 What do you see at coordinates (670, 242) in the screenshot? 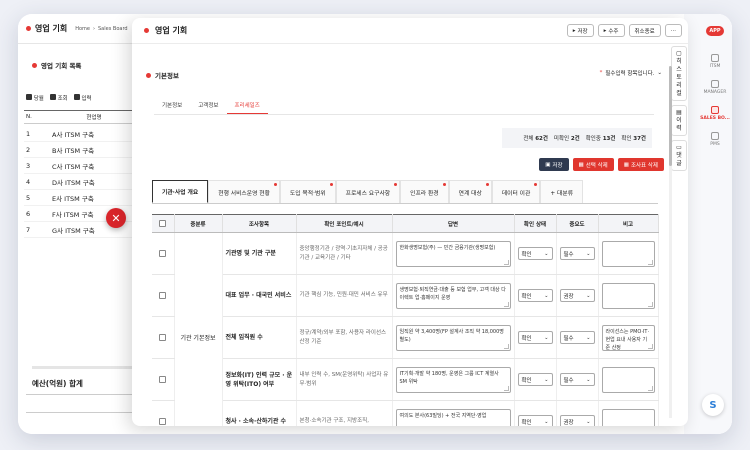
I see `vertical-scrollbar` at bounding box center [670, 242].